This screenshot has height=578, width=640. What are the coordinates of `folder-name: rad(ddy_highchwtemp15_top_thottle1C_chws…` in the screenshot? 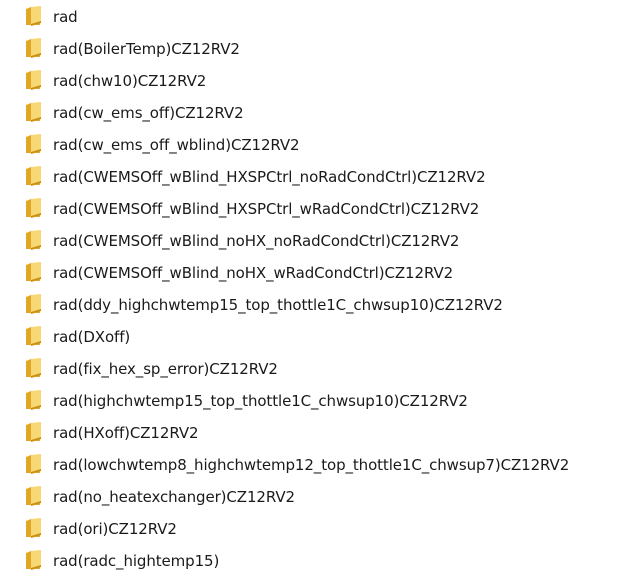 It's located at (278, 305).